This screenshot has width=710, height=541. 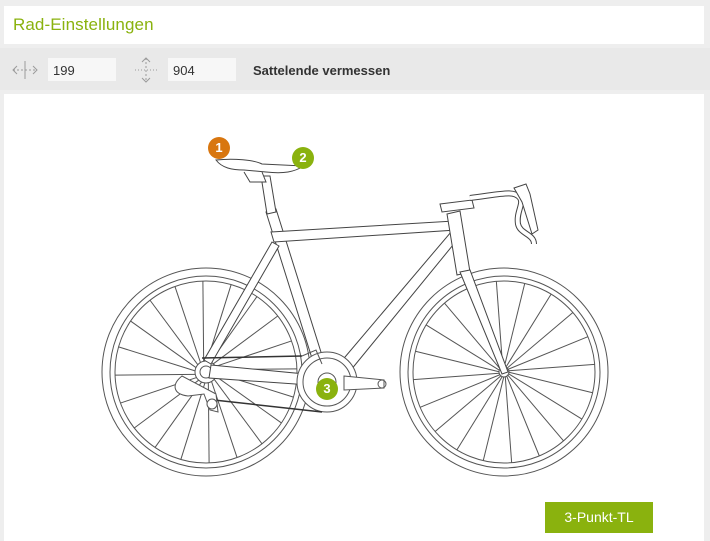 What do you see at coordinates (25, 70) in the screenshot?
I see `horizontal-arrow-icon` at bounding box center [25, 70].